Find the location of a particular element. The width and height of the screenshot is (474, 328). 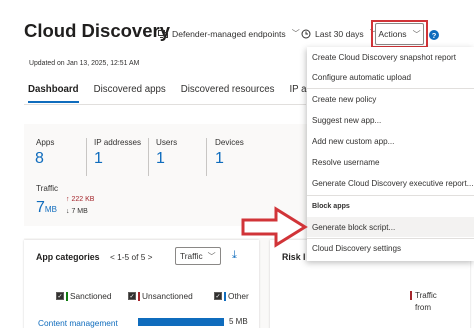

stat-traffic-label: Traffic is located at coordinates (47, 188).